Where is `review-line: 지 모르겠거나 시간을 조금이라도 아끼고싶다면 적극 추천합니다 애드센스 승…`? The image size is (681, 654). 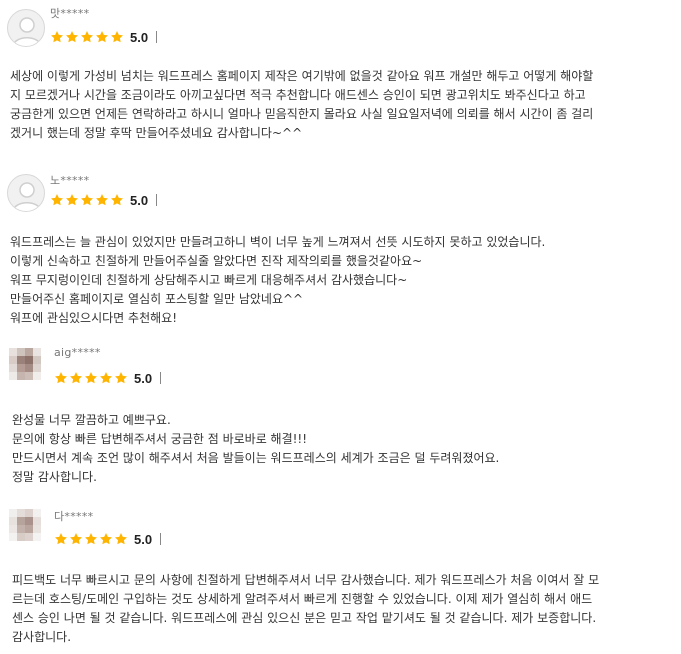 review-line: 지 모르겠거나 시간을 조금이라도 아끼고싶다면 적극 추천합니다 애드센스 승… is located at coordinates (298, 95).